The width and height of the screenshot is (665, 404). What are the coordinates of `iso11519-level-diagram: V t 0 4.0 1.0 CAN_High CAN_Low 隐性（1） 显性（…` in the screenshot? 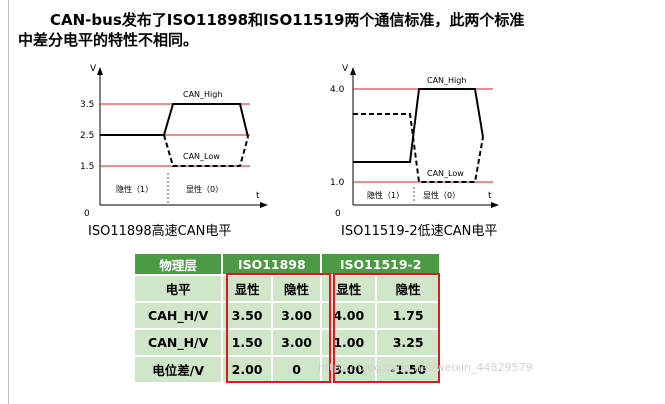 It's located at (414, 141).